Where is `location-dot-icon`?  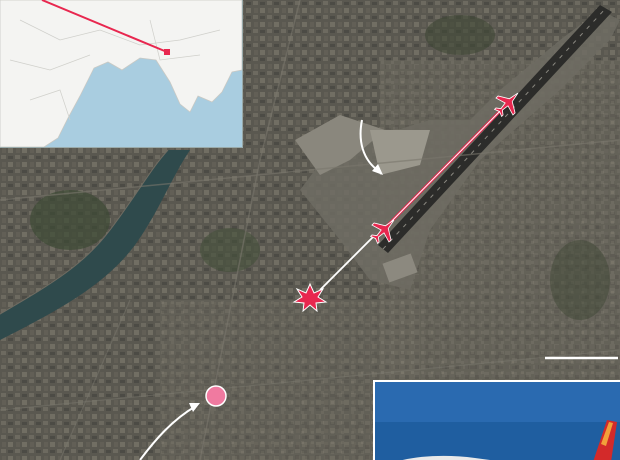
location-dot-icon is located at coordinates (216, 396).